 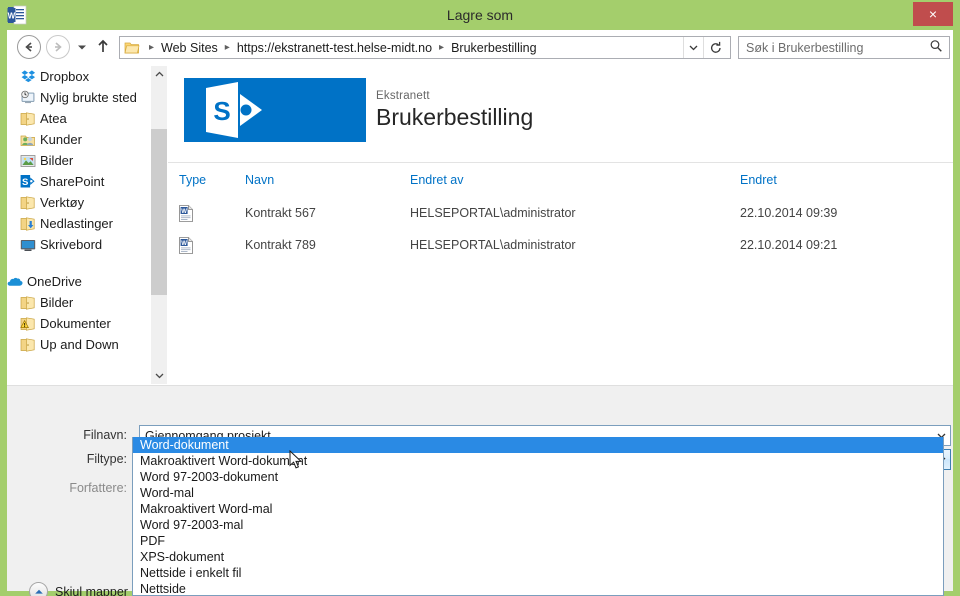 I want to click on column-header-endret: Endret, so click(x=840, y=180).